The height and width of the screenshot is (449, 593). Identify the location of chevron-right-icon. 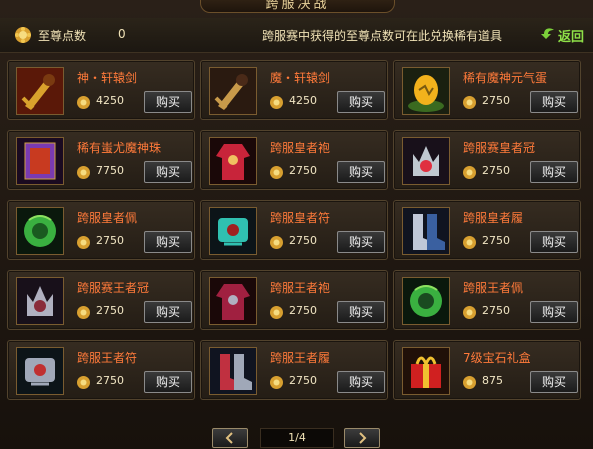
(363, 438).